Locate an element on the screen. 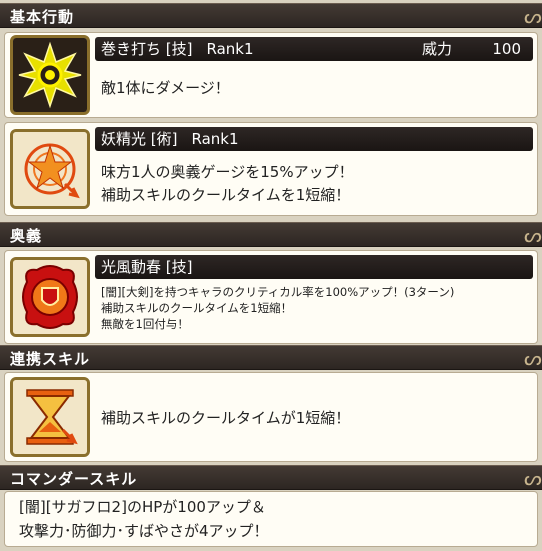 The image size is (542, 551). shield-burst-icon is located at coordinates (50, 297).